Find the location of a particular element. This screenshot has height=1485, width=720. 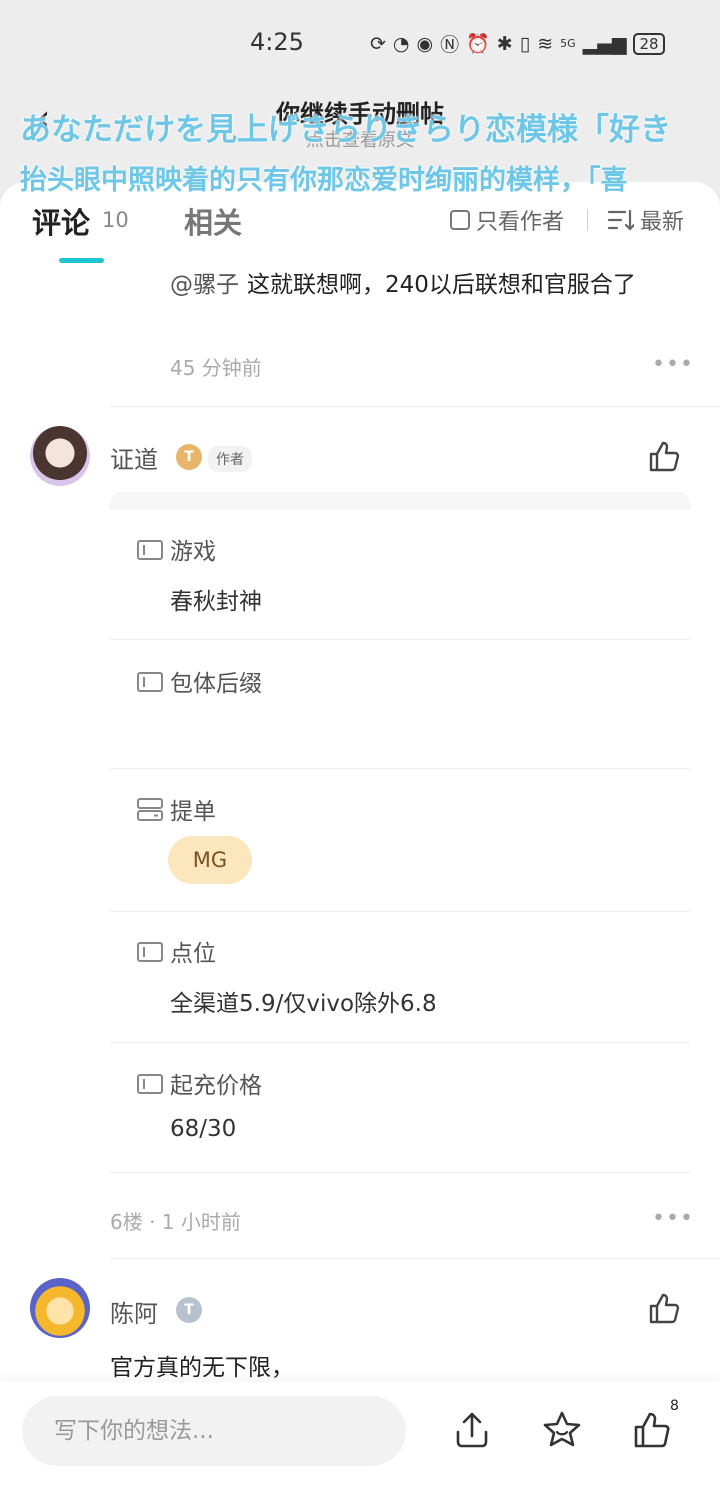

tag-pill: MG is located at coordinates (210, 860).